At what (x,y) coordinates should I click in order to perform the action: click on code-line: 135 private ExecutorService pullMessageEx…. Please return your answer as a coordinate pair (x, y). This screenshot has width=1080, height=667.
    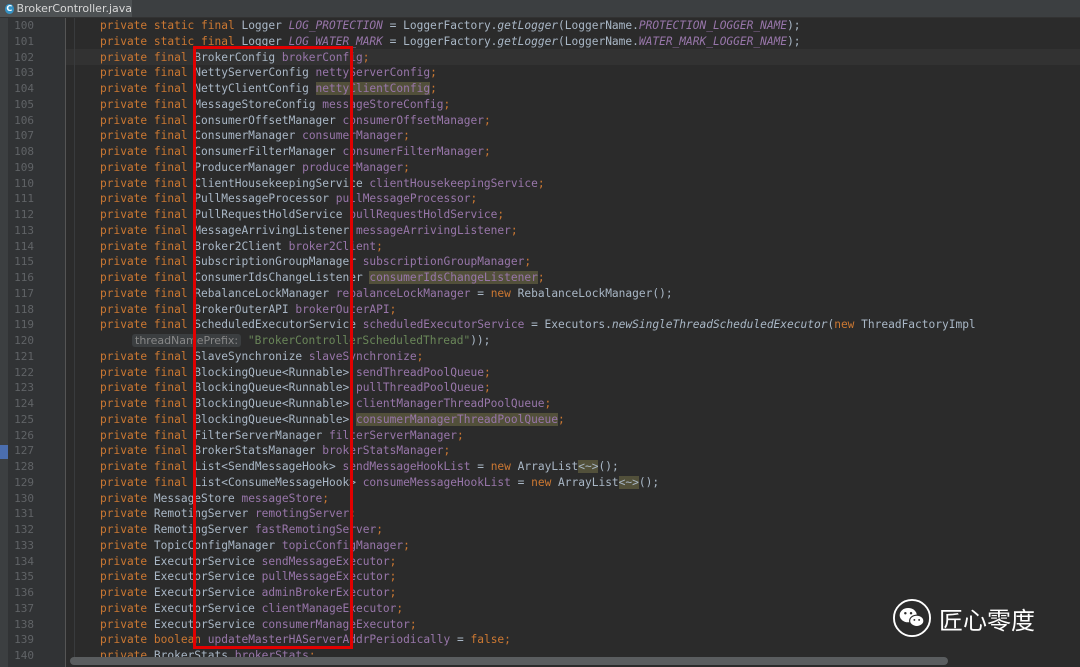
    Looking at the image, I should click on (540, 577).